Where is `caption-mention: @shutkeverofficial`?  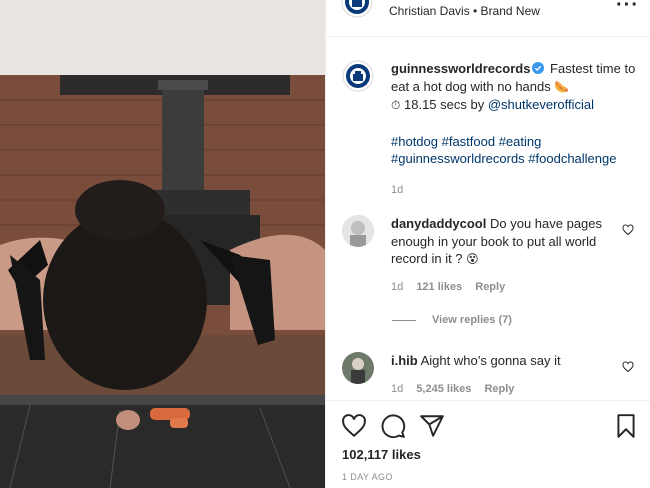 caption-mention: @shutkeverofficial is located at coordinates (541, 104).